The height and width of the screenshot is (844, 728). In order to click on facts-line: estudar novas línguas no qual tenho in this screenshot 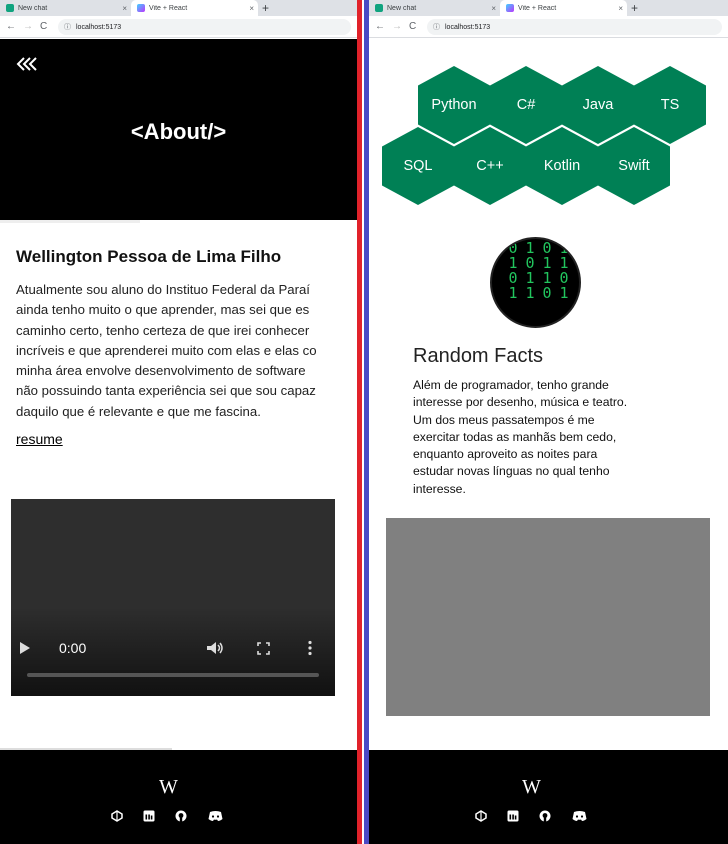, I will do `click(511, 471)`.